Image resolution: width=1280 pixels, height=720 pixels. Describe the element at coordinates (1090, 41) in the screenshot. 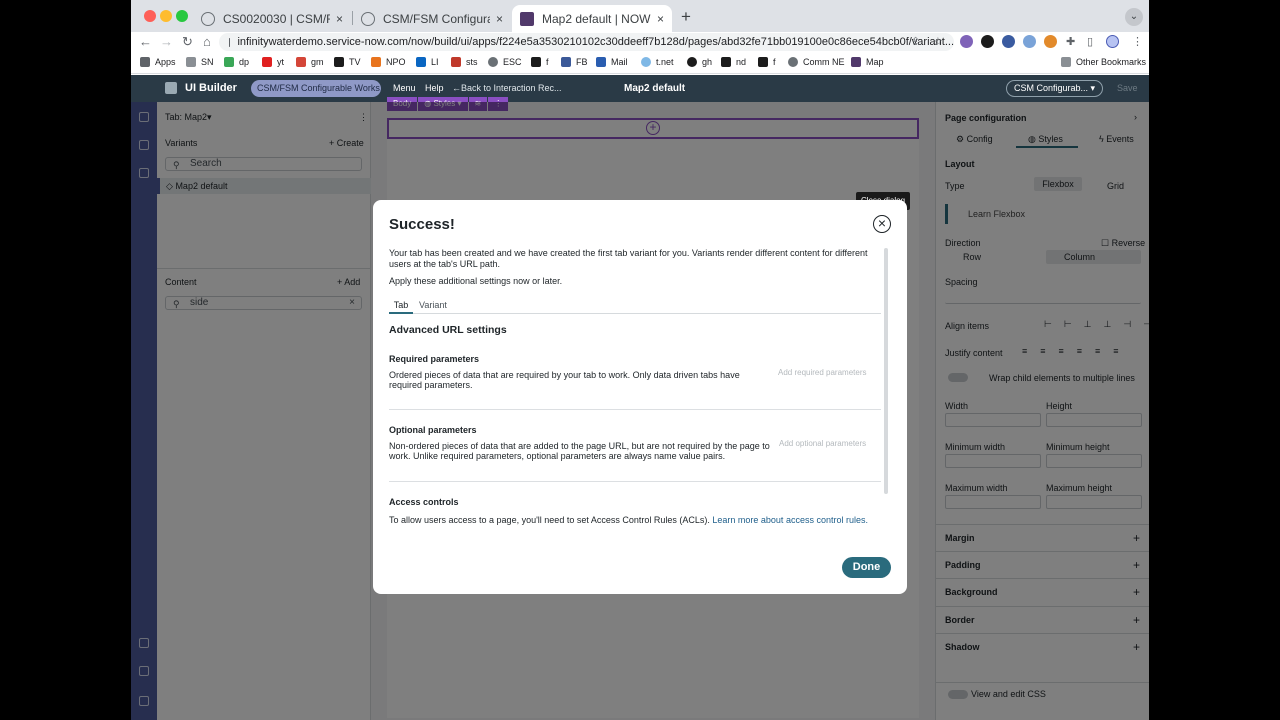

I see `side-panel-icon: ▯` at that location.